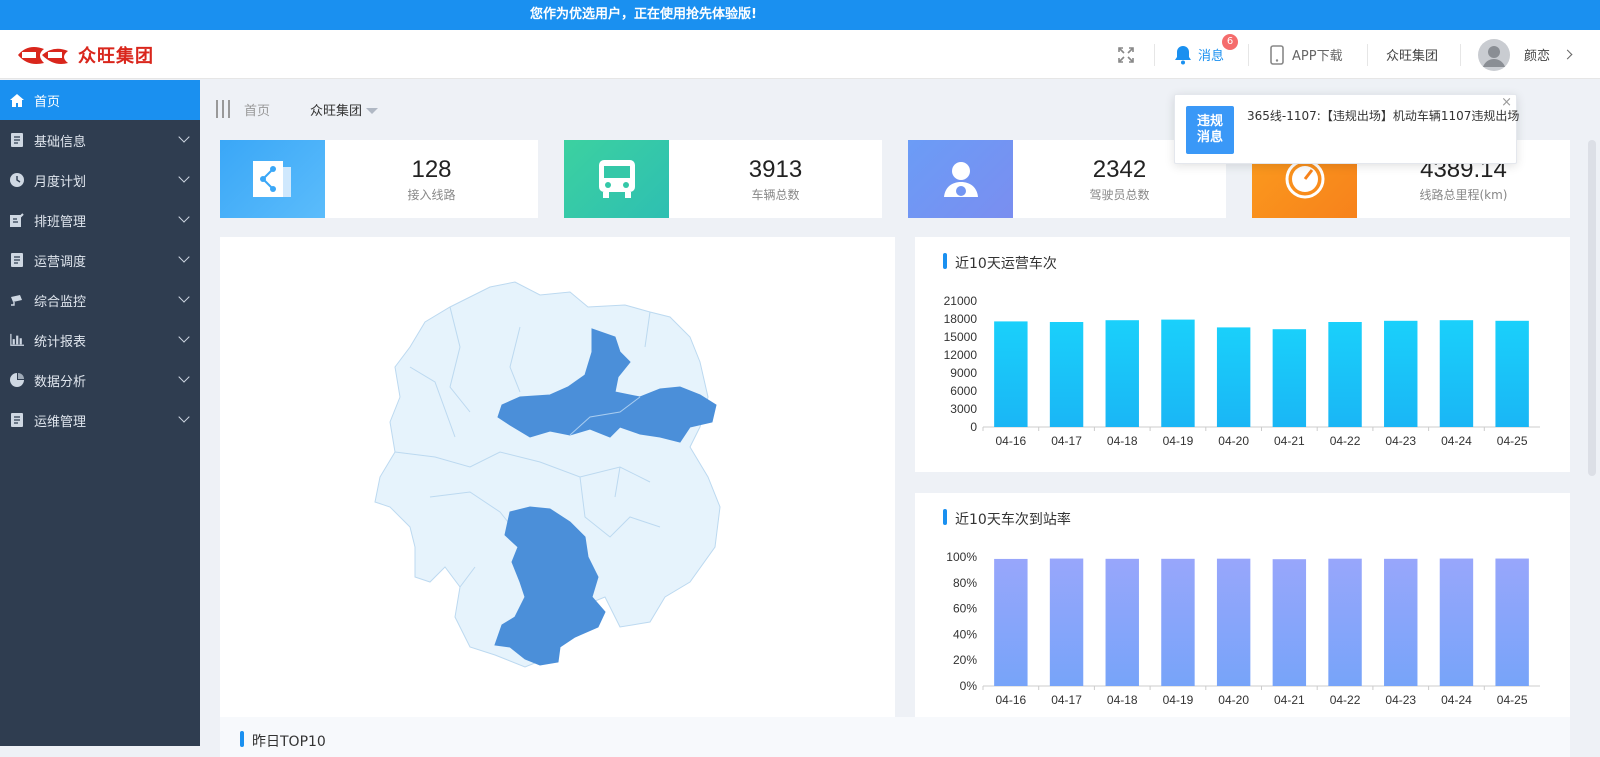  Describe the element at coordinates (961, 319) in the screenshot. I see `y-tick-label: 18000` at that location.